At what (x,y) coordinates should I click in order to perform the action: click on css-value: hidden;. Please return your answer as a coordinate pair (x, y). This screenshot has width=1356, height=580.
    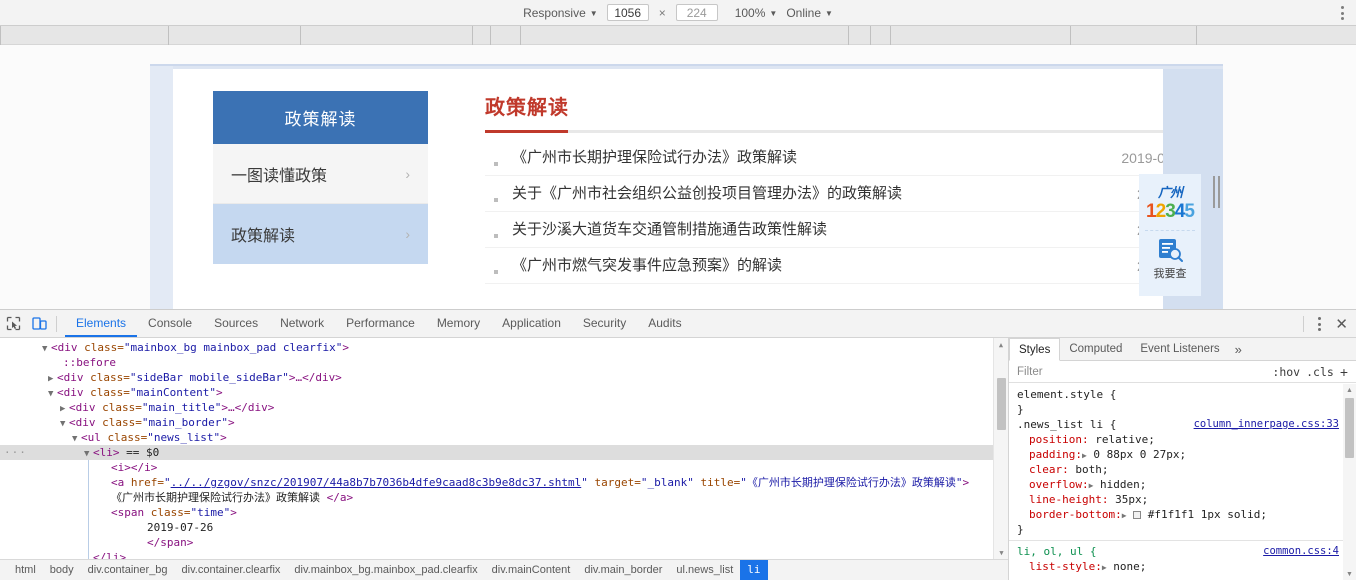
    Looking at the image, I should click on (1119, 484).